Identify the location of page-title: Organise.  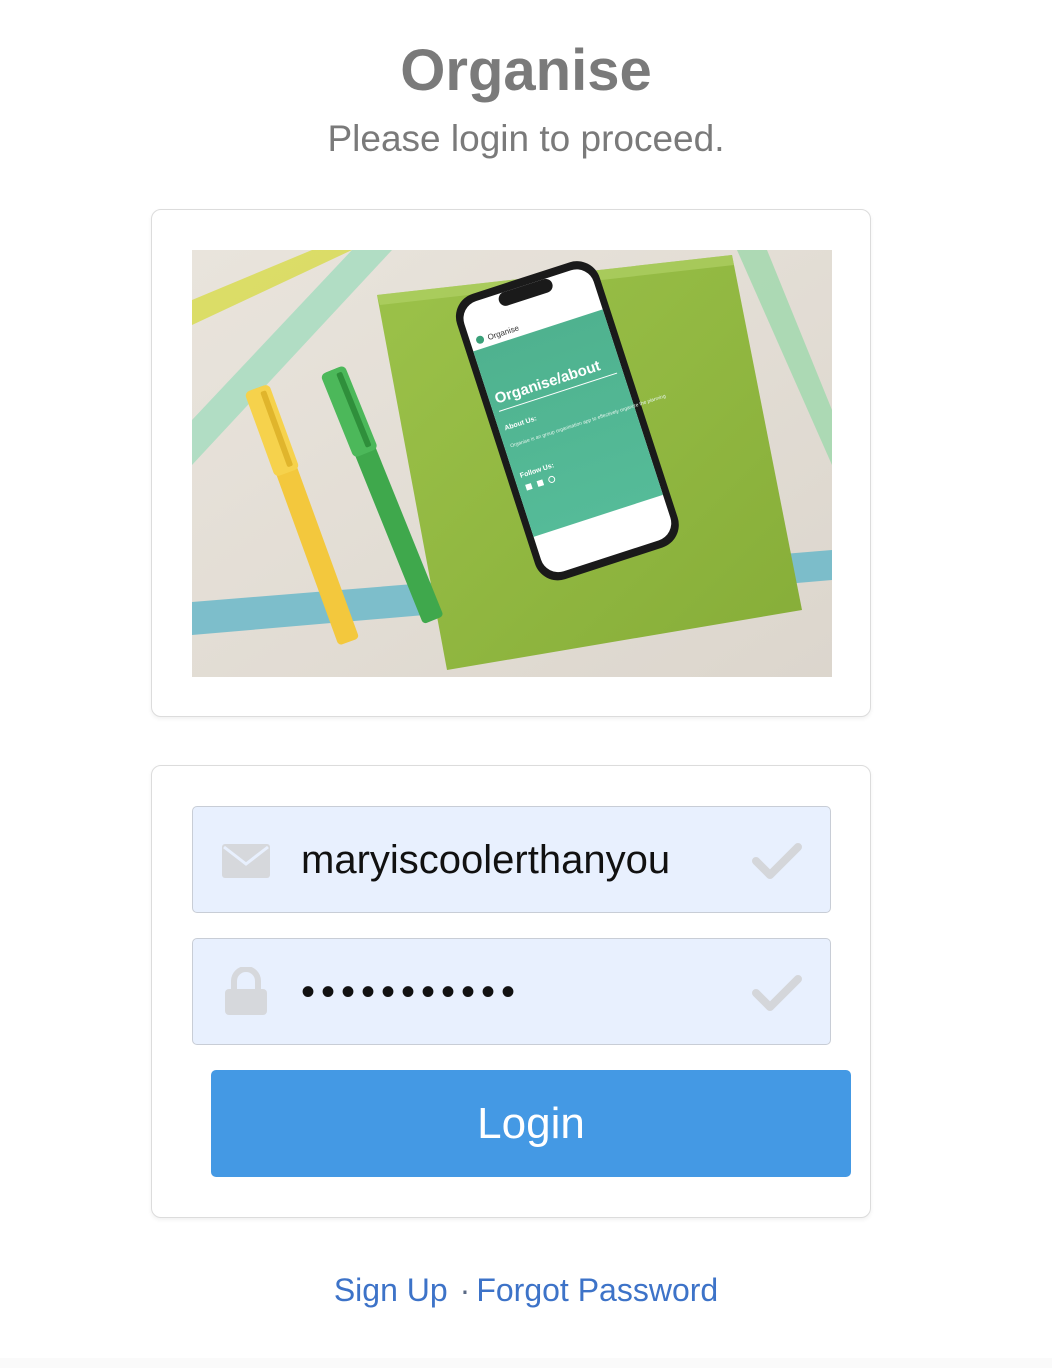
(526, 70).